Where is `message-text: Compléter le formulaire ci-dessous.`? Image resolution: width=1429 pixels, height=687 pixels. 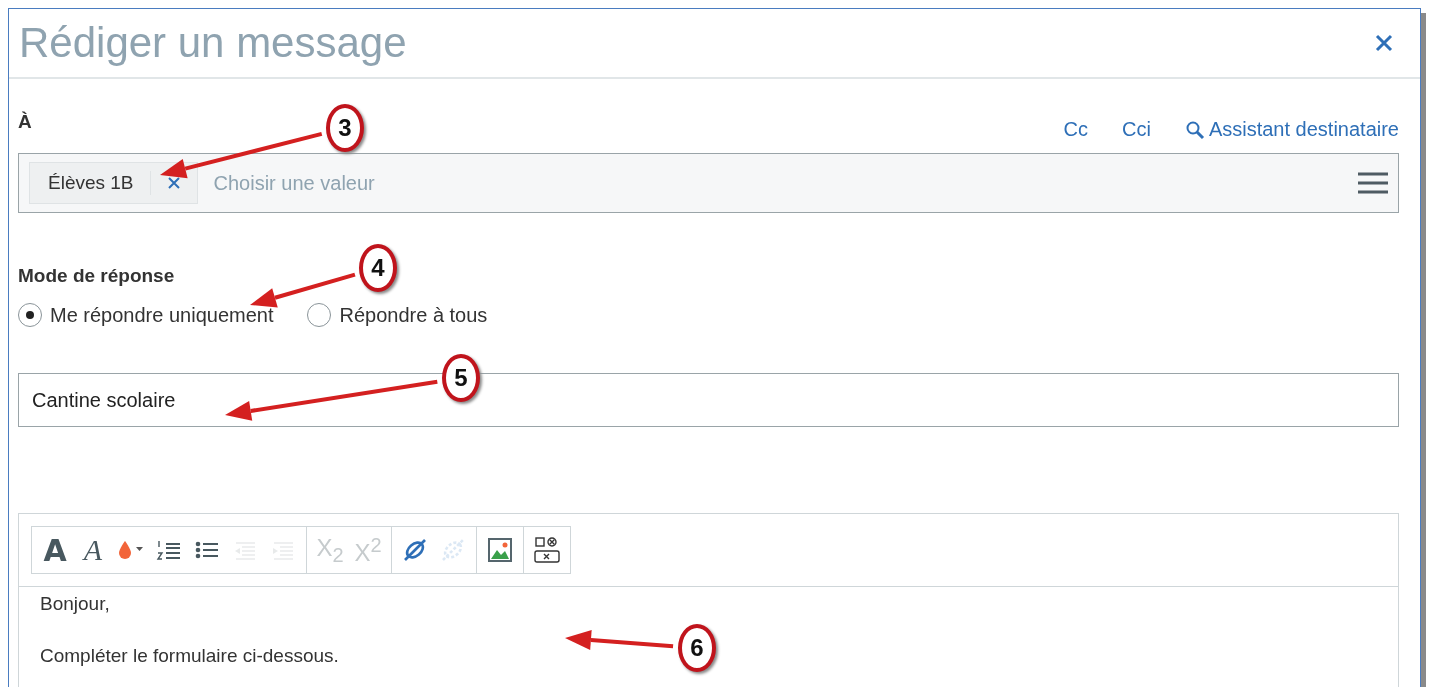 message-text: Compléter le formulaire ci-dessous. is located at coordinates (189, 656).